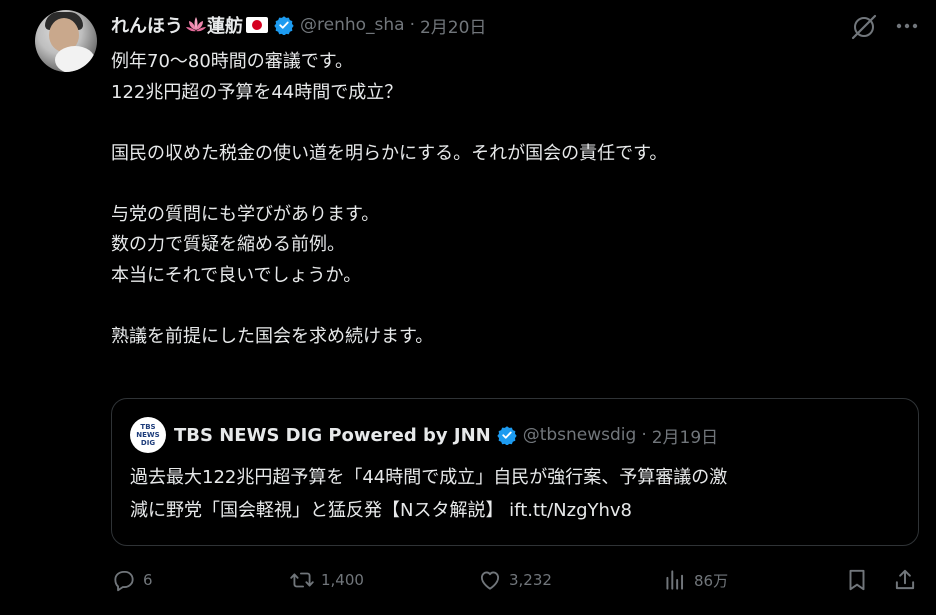  What do you see at coordinates (490, 580) in the screenshot?
I see `heart-icon` at bounding box center [490, 580].